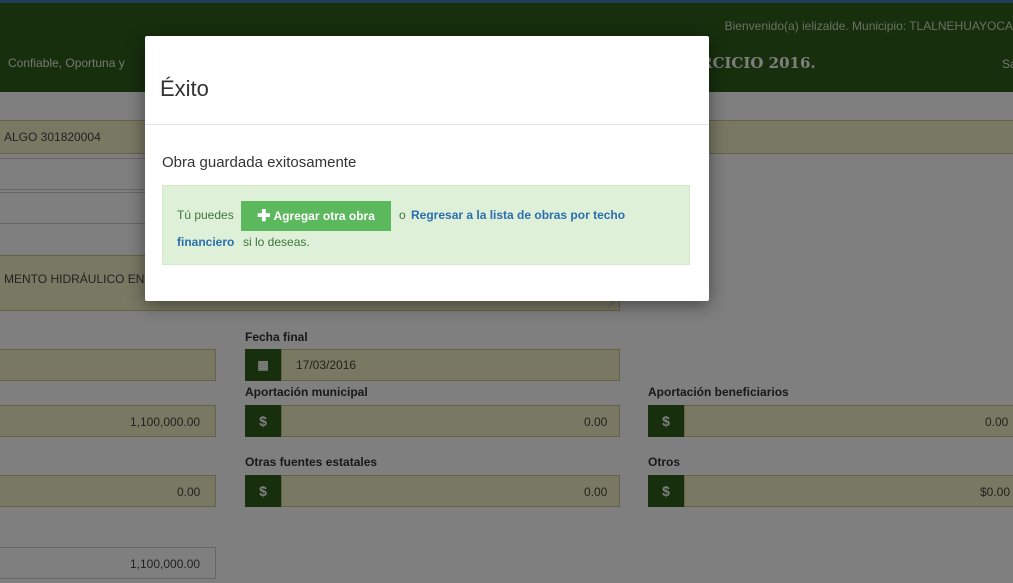 This screenshot has height=583, width=1013. Describe the element at coordinates (259, 162) in the screenshot. I see `modal-message: Obra guardada exitosamente` at that location.